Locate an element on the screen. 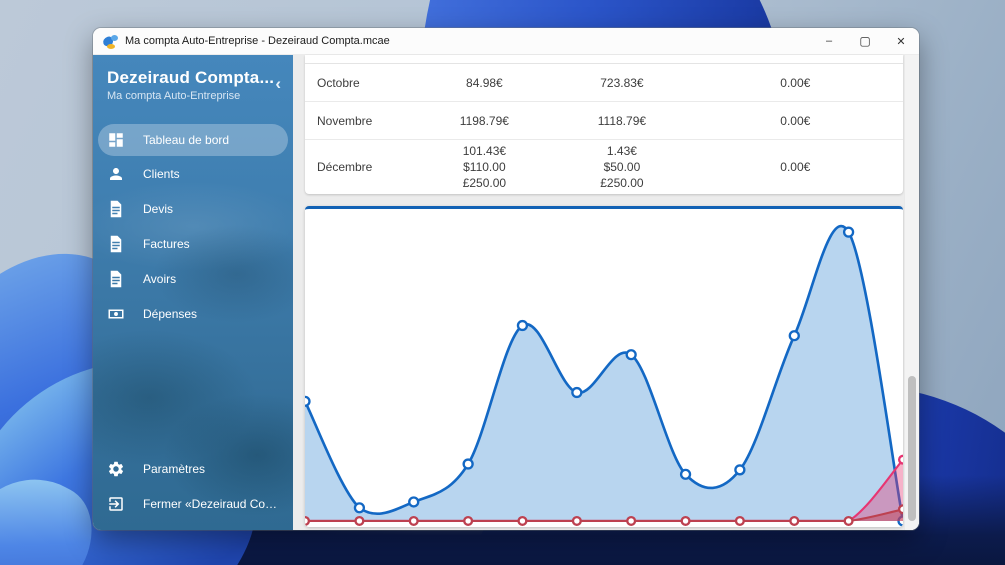 This screenshot has height=565, width=1005. exit-icon is located at coordinates (116, 504).